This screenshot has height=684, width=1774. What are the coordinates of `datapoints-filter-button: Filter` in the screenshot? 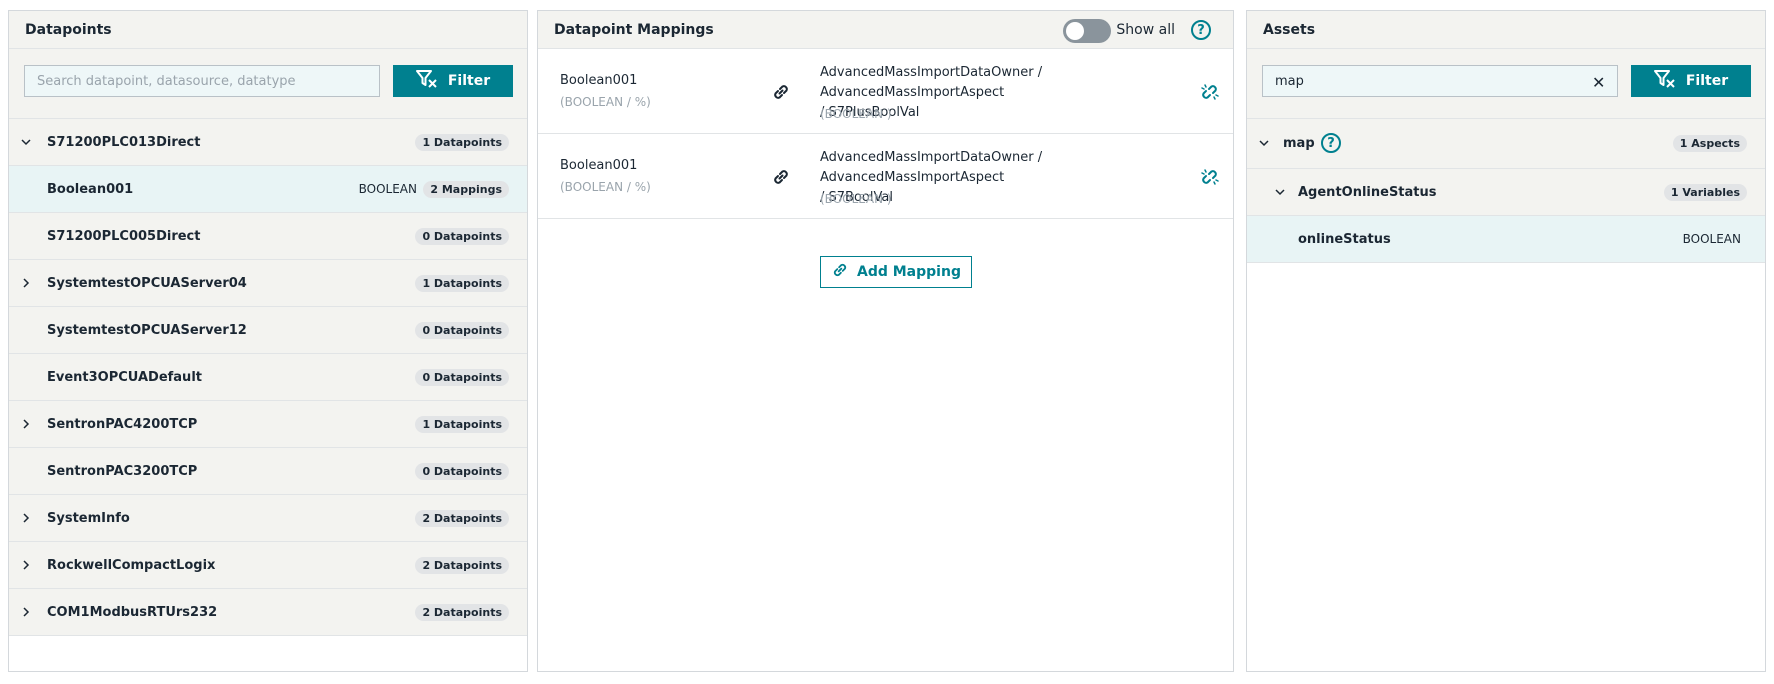 It's located at (453, 81).